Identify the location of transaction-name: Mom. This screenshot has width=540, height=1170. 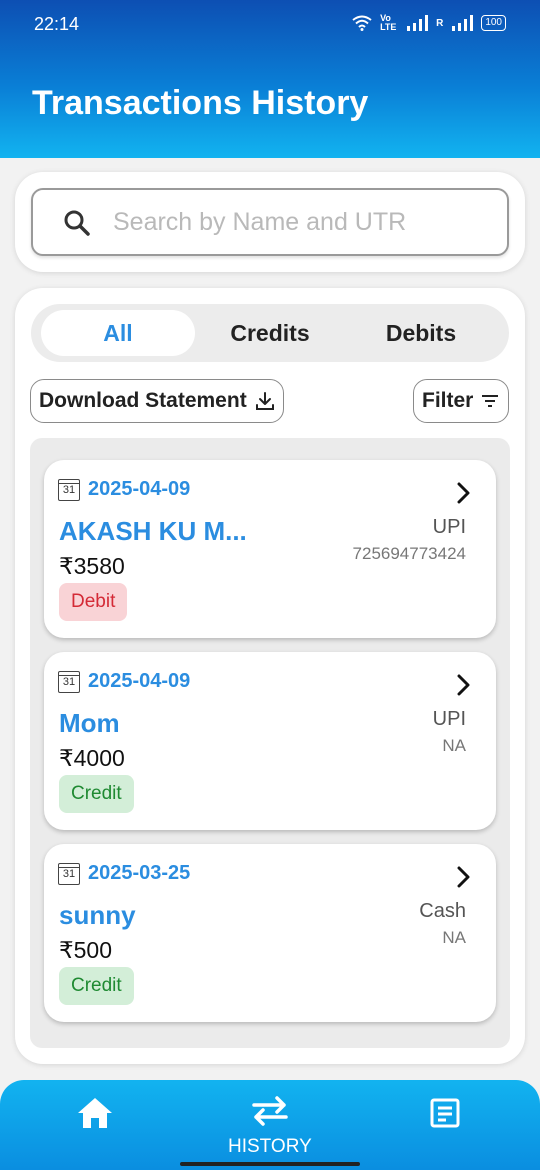
(89, 723).